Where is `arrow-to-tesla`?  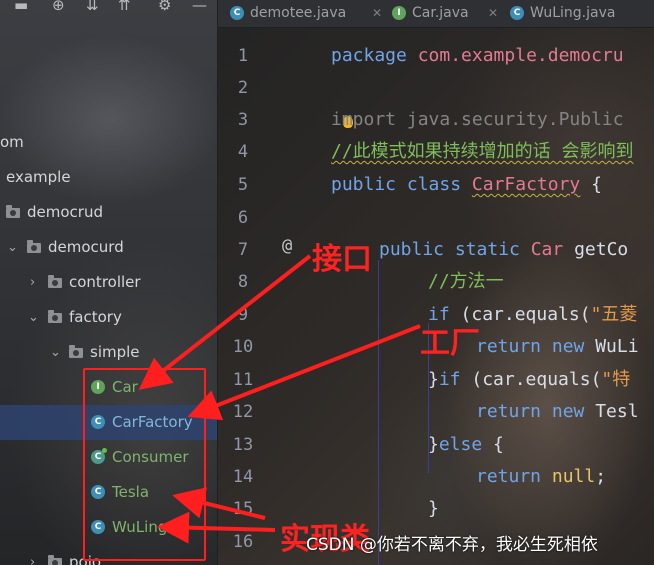
arrow-to-tesla is located at coordinates (219, 503).